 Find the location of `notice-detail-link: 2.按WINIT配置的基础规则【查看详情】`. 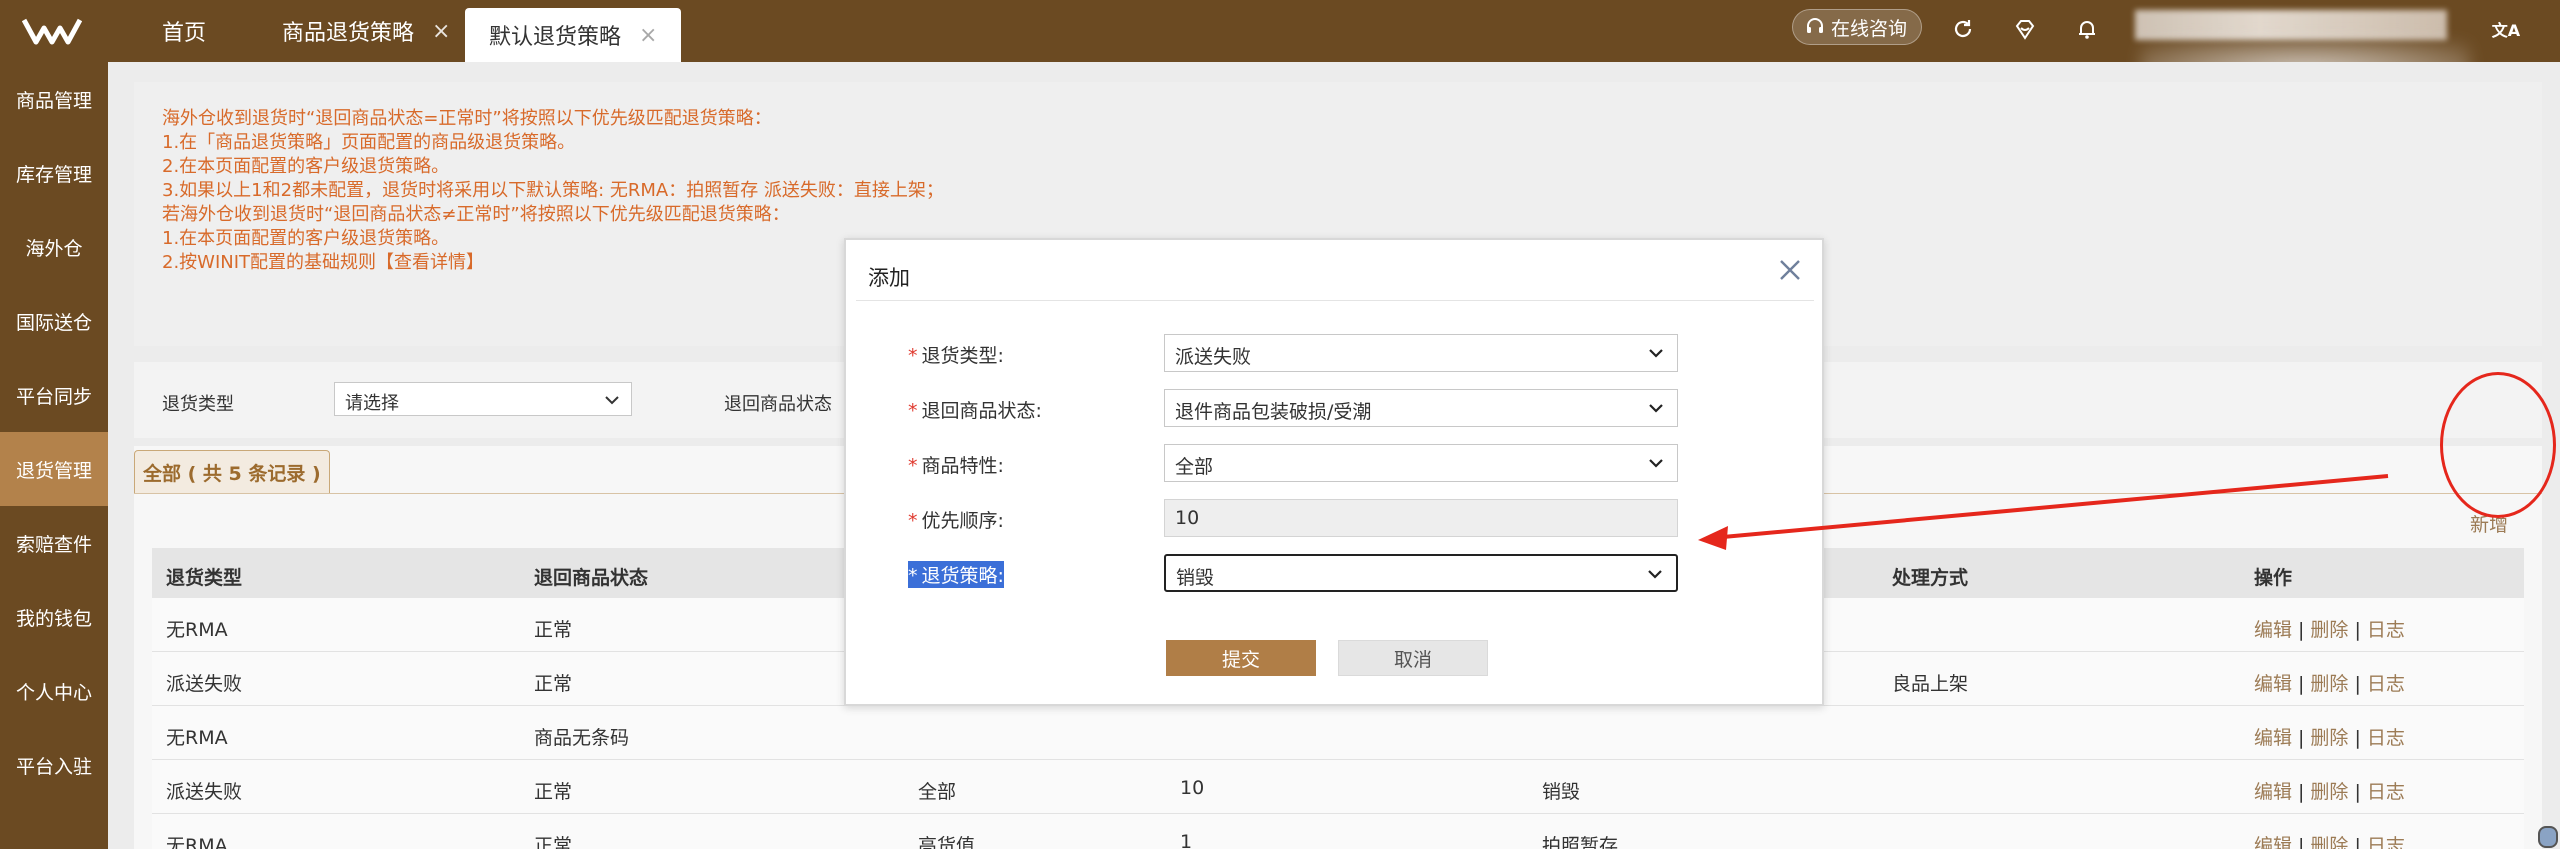

notice-detail-link: 2.按WINIT配置的基础规则【查看详情】 is located at coordinates (323, 261).